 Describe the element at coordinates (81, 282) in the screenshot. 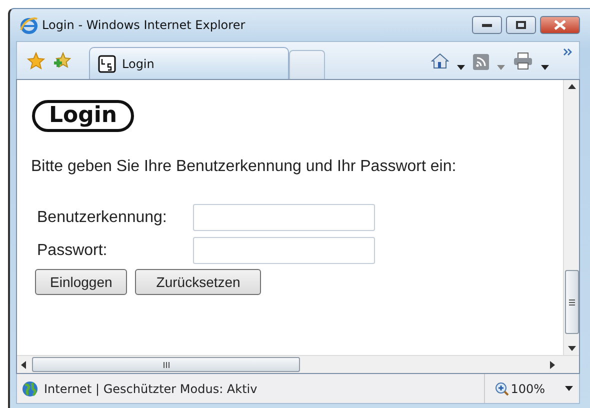

I see `login-button: Einloggen` at that location.